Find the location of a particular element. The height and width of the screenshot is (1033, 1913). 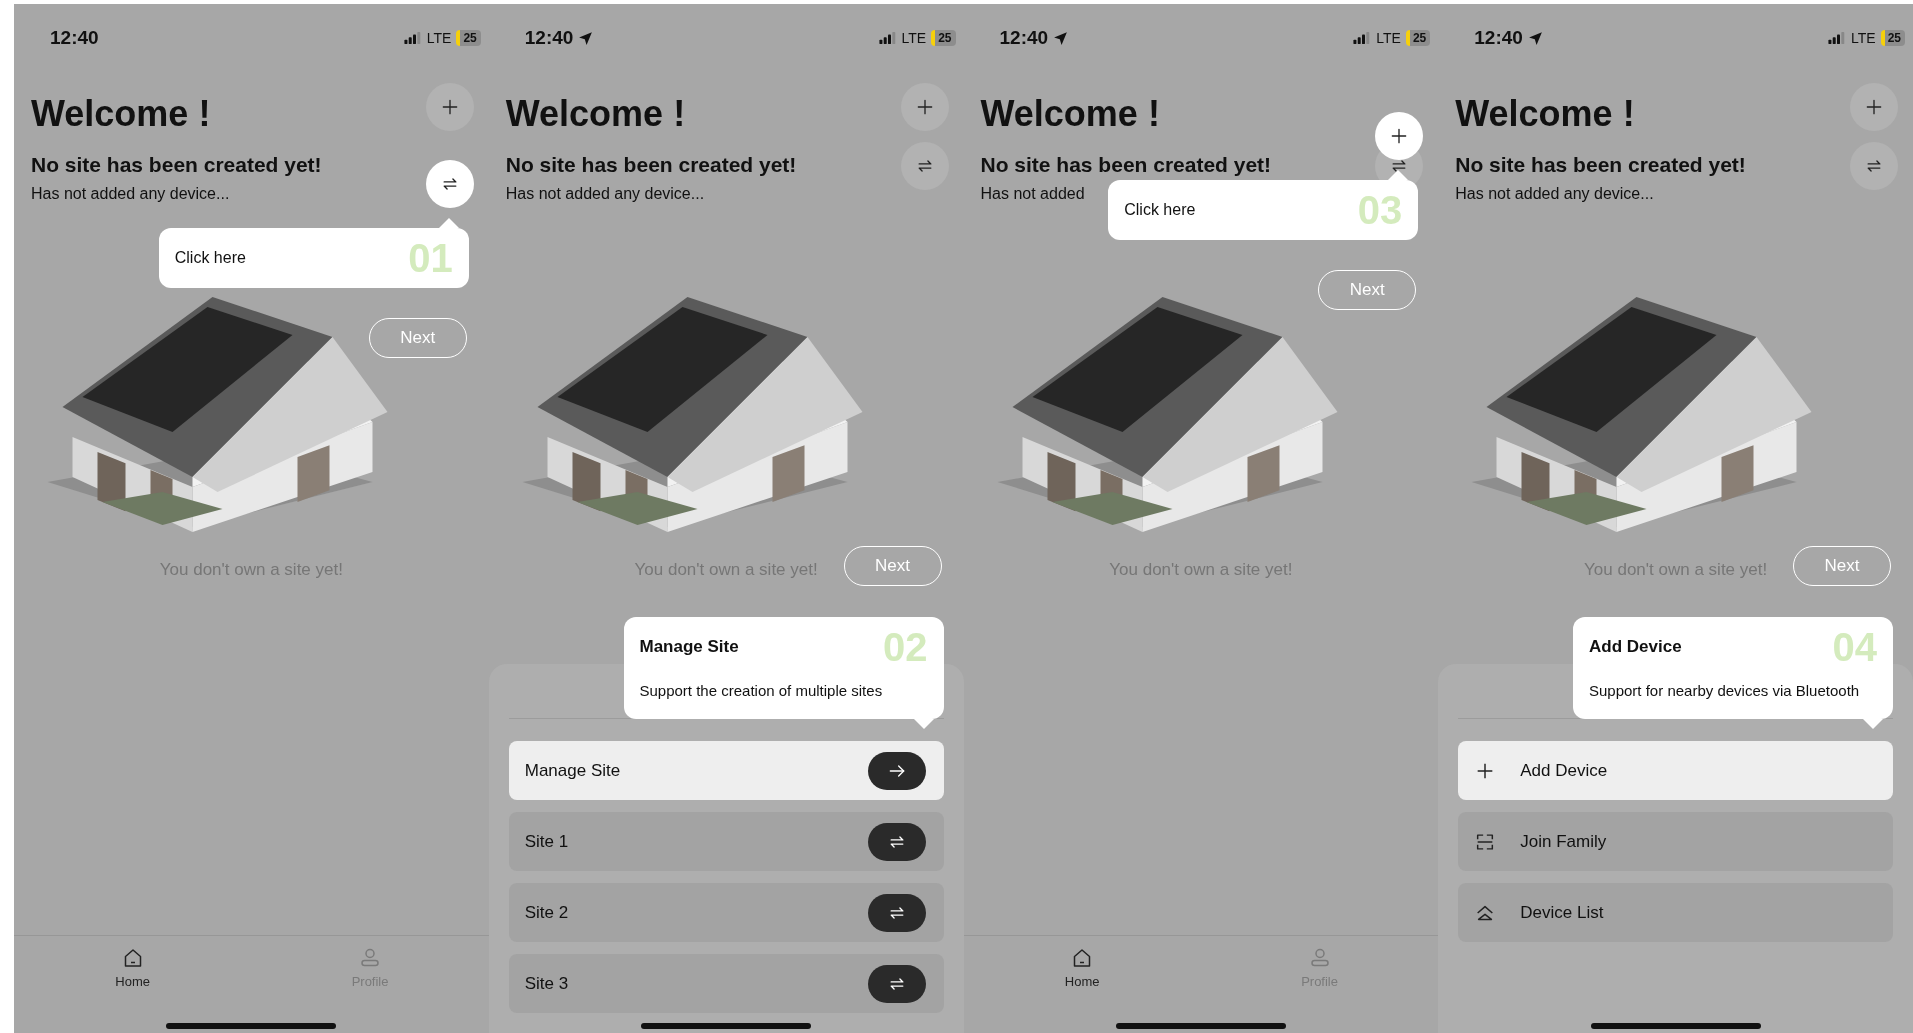

tooltip-title: Add Device is located at coordinates (1635, 647).